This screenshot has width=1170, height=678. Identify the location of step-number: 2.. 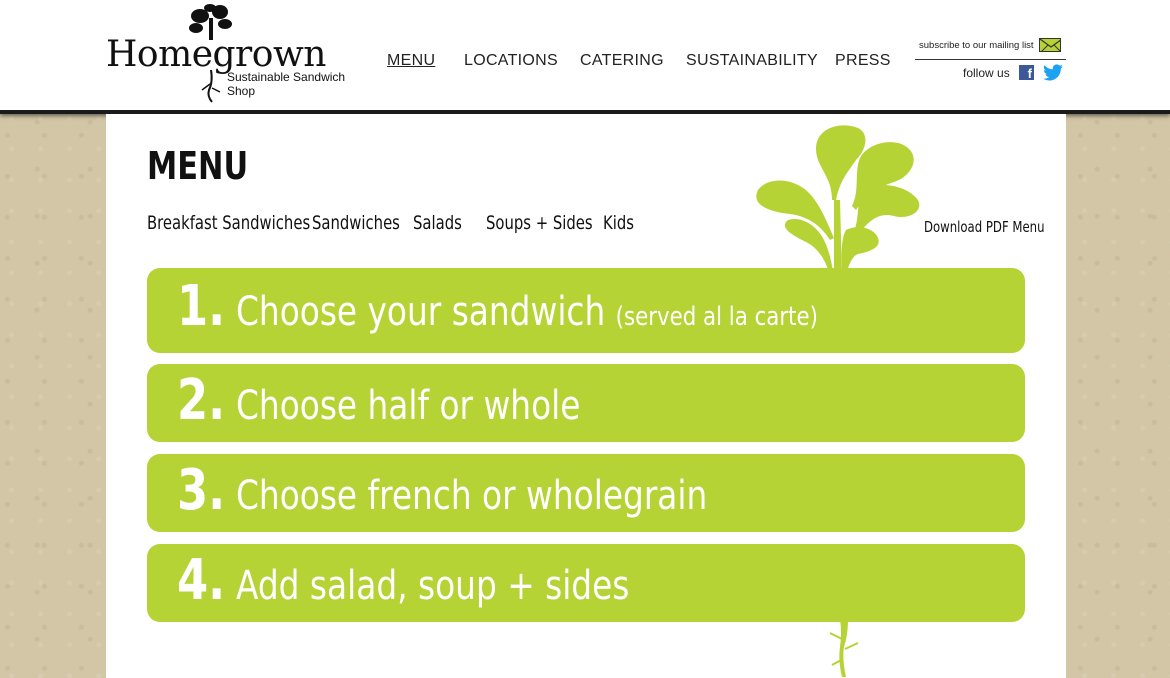
(201, 400).